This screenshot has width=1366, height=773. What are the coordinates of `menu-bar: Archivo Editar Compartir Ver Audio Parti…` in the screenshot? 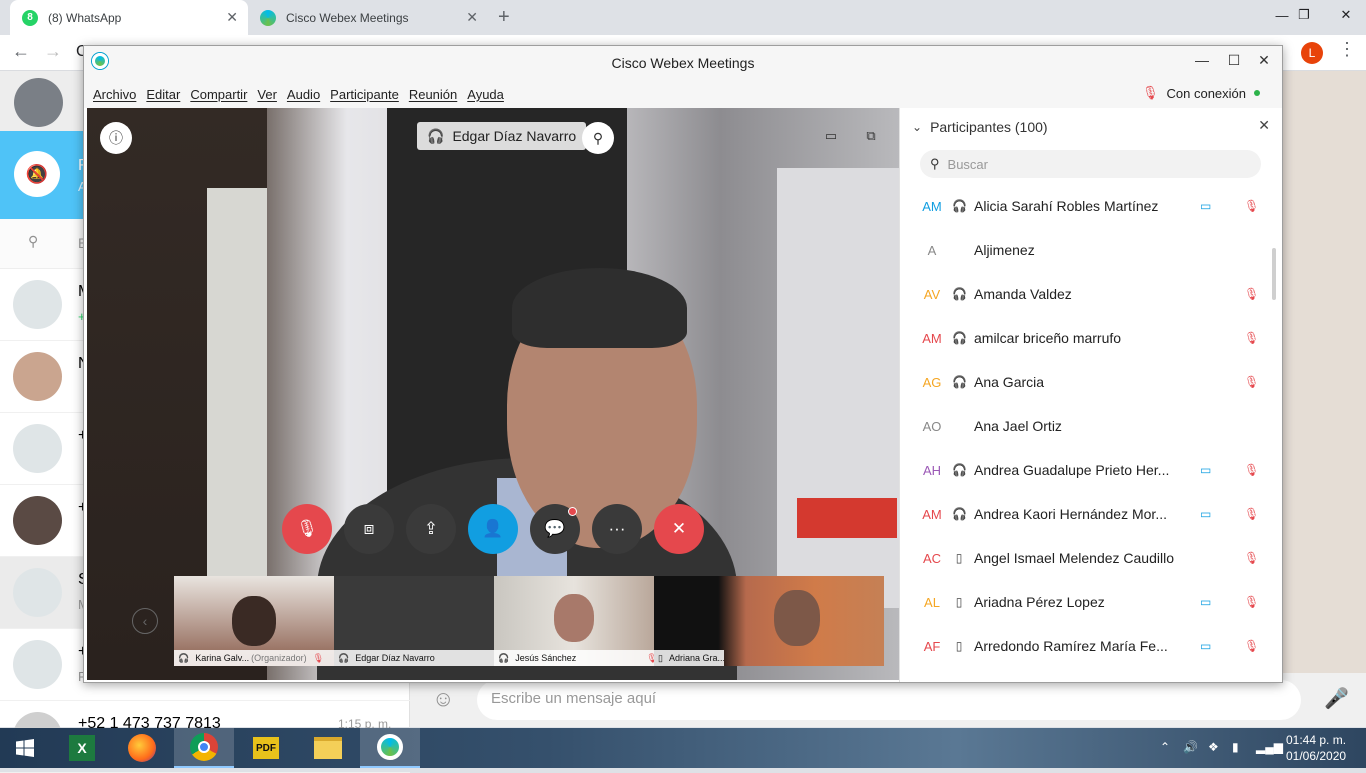 It's located at (683, 94).